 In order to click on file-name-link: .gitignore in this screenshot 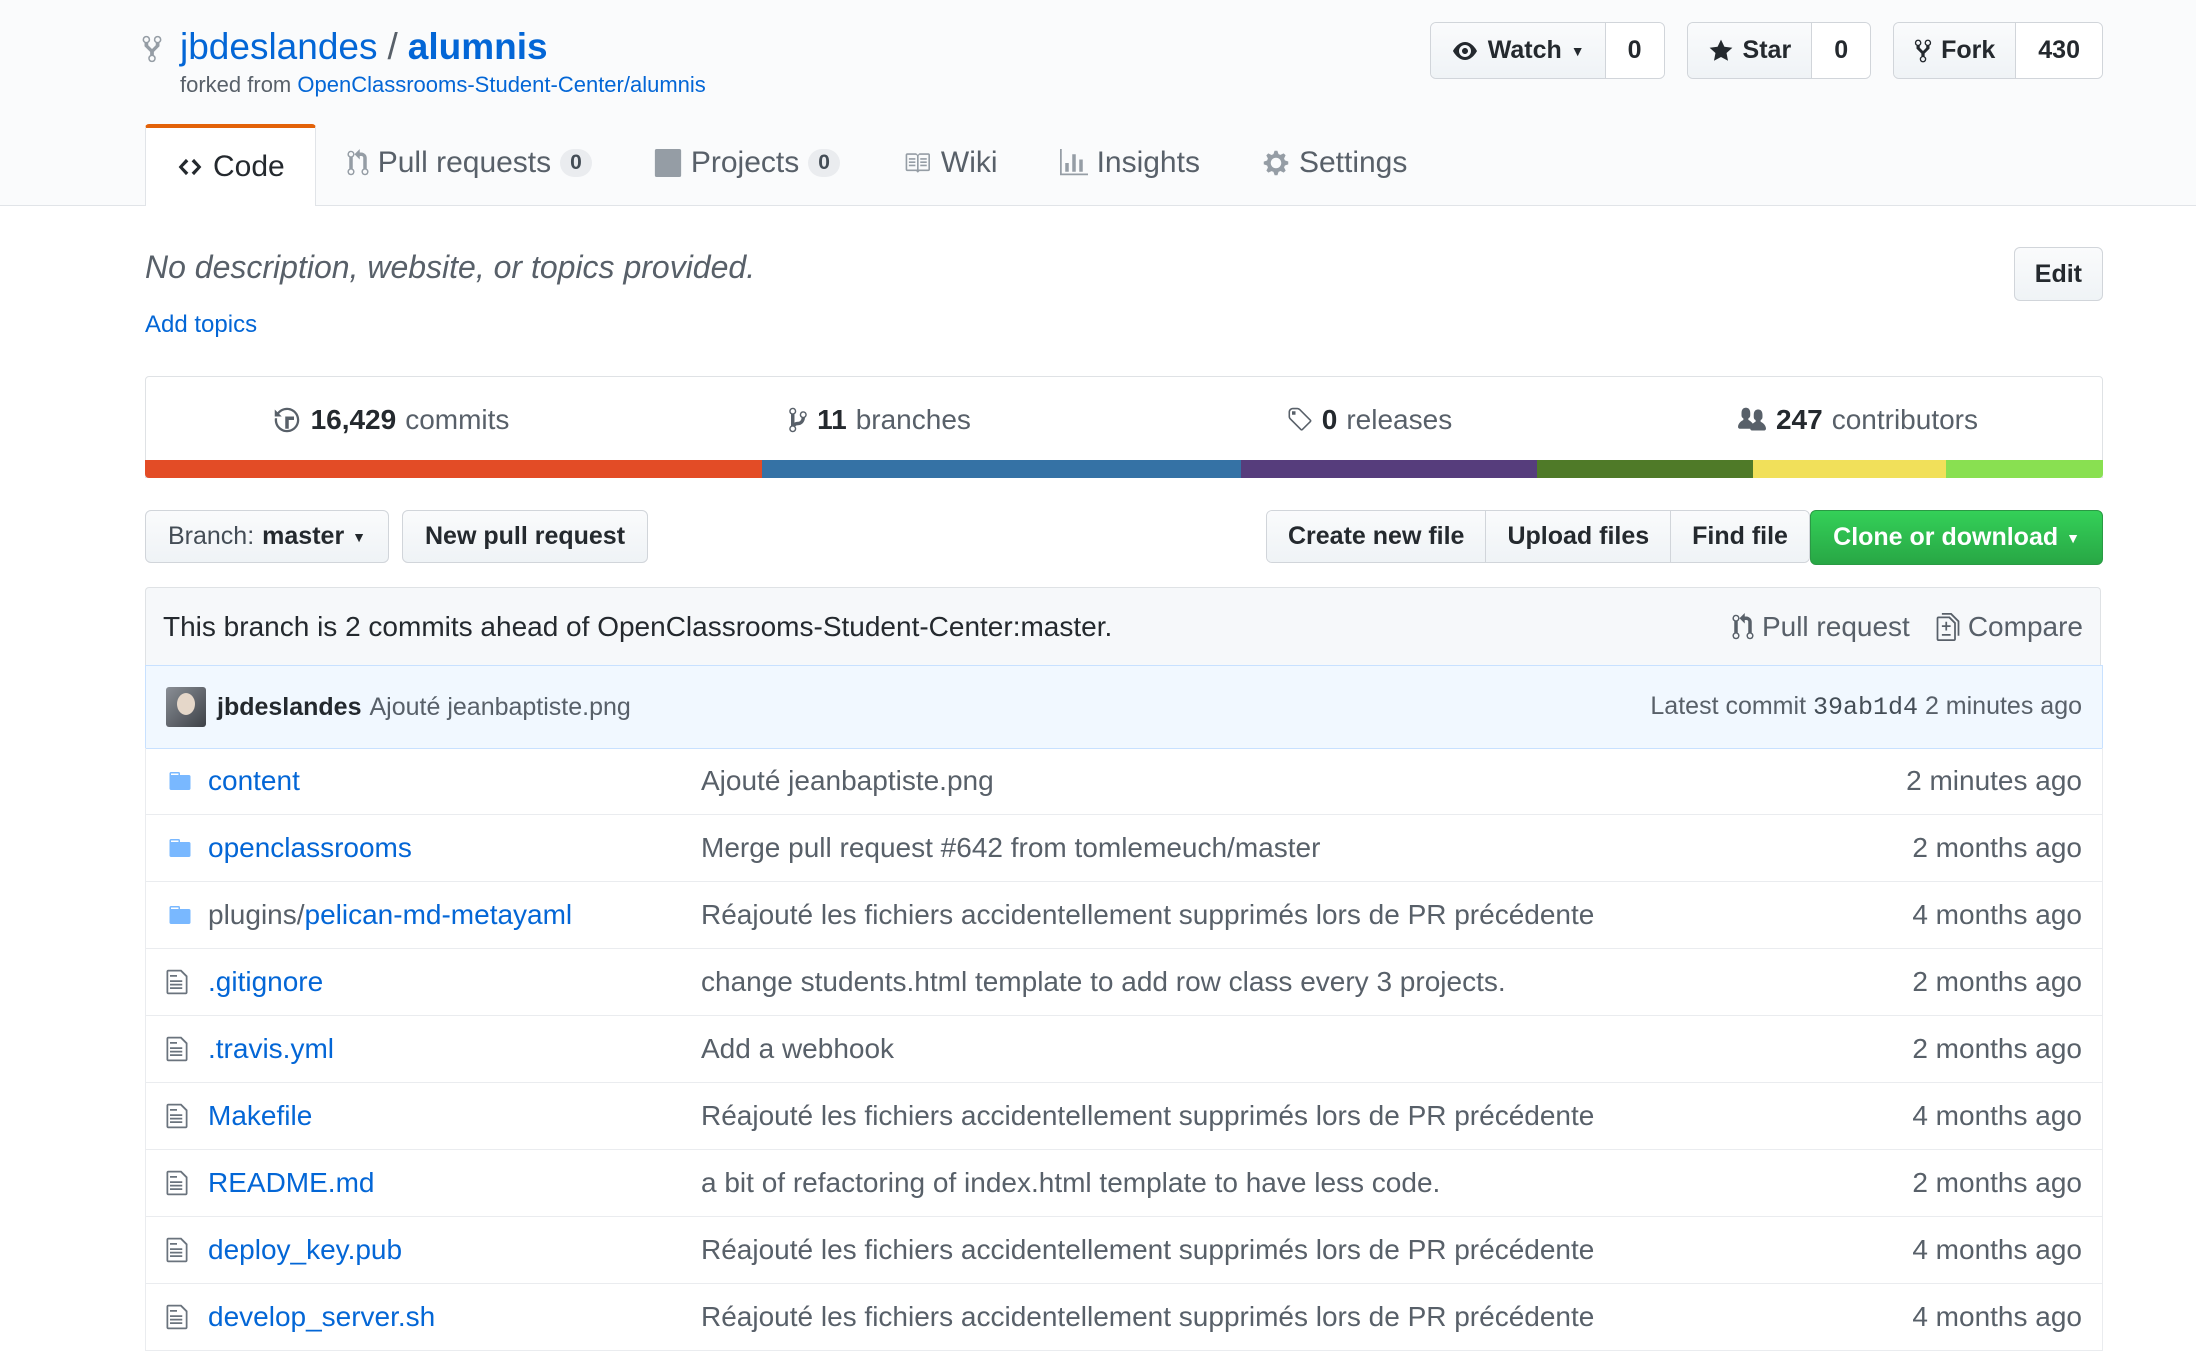, I will do `click(454, 982)`.